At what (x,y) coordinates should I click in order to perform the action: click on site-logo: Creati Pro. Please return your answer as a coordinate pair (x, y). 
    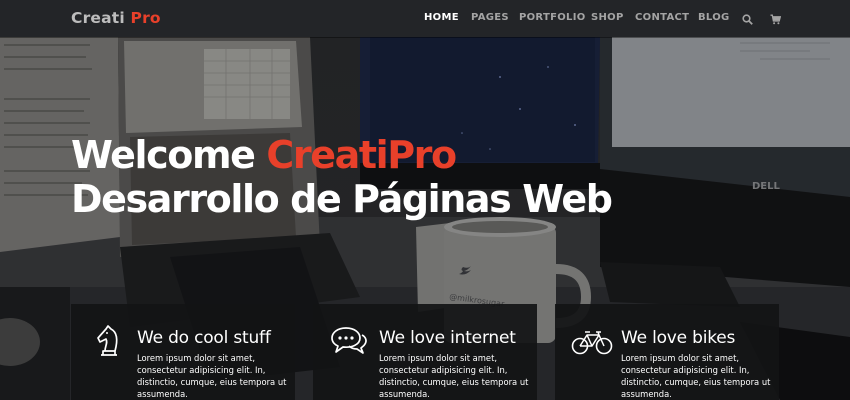
    Looking at the image, I should click on (116, 18).